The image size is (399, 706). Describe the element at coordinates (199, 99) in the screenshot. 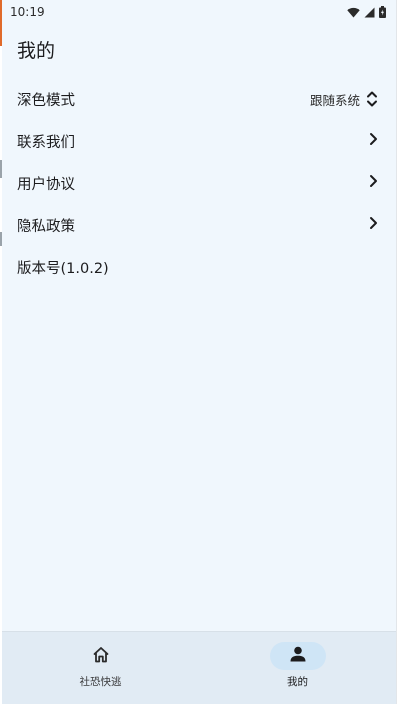

I see `dark-mode-row: 深色模式 跟随系统` at that location.